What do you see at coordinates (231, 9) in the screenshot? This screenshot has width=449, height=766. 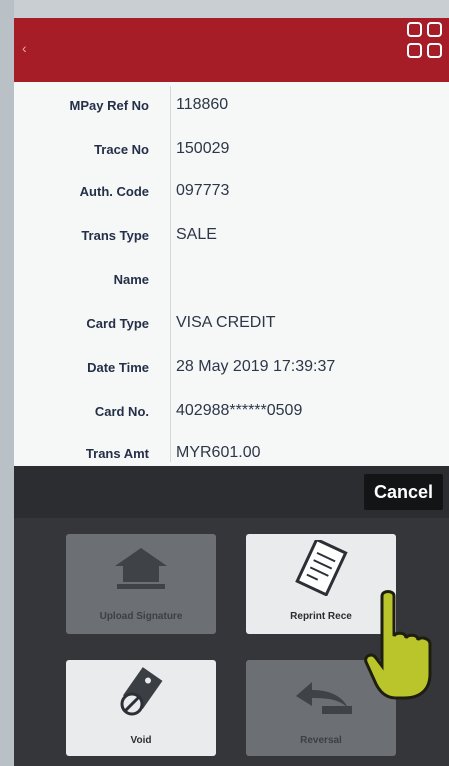 I see `status-strip` at bounding box center [231, 9].